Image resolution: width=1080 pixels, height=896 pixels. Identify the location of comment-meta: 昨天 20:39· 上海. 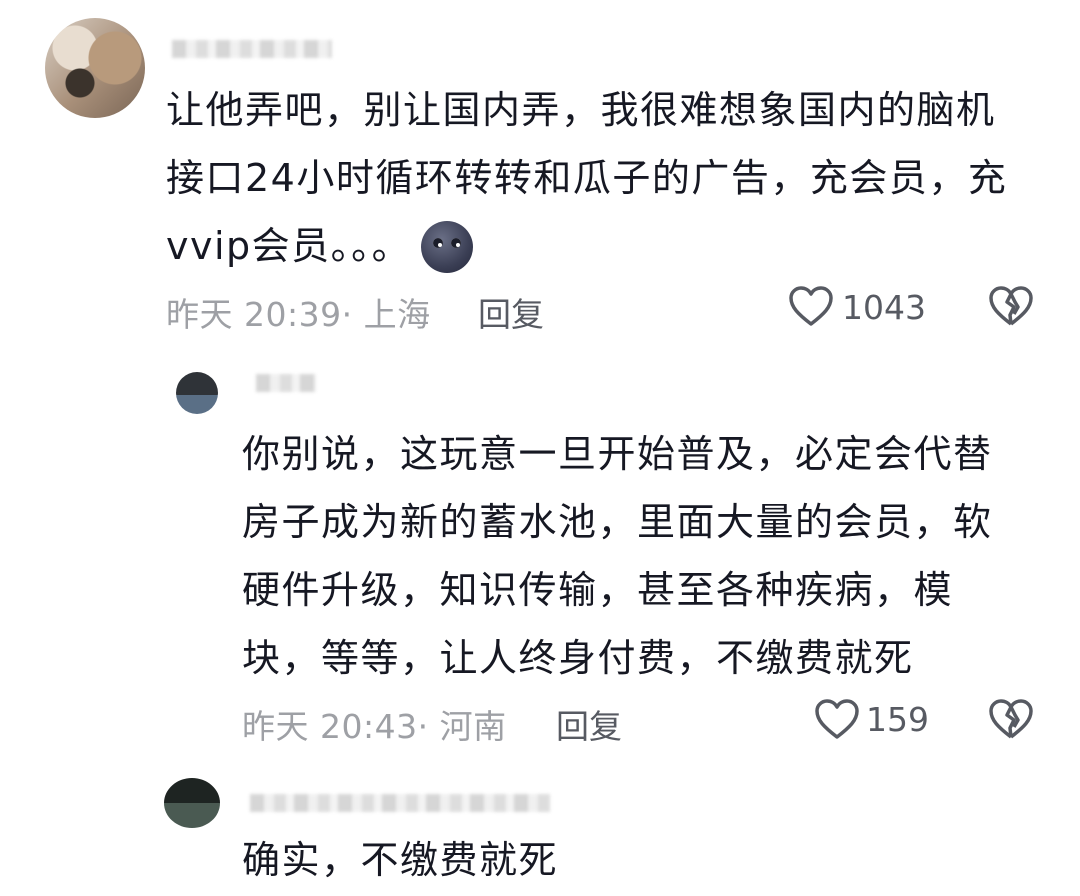
(298, 312).